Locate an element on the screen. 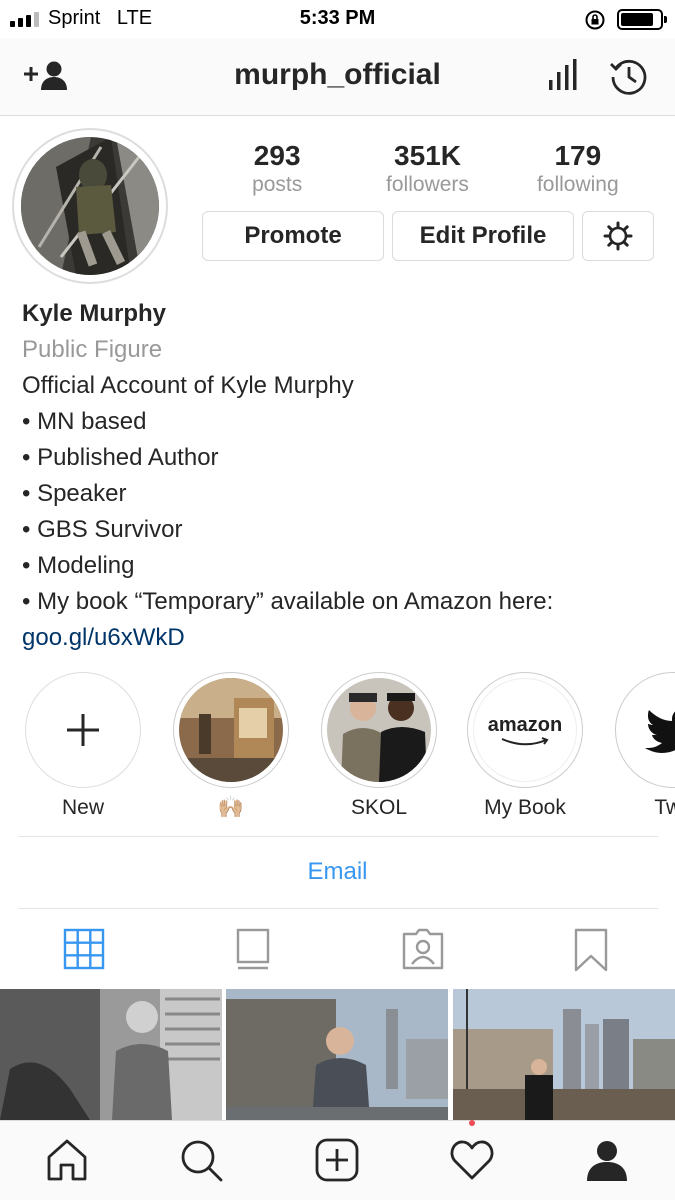 The image size is (675, 1200). bio-line: • GBS Survivor is located at coordinates (102, 529).